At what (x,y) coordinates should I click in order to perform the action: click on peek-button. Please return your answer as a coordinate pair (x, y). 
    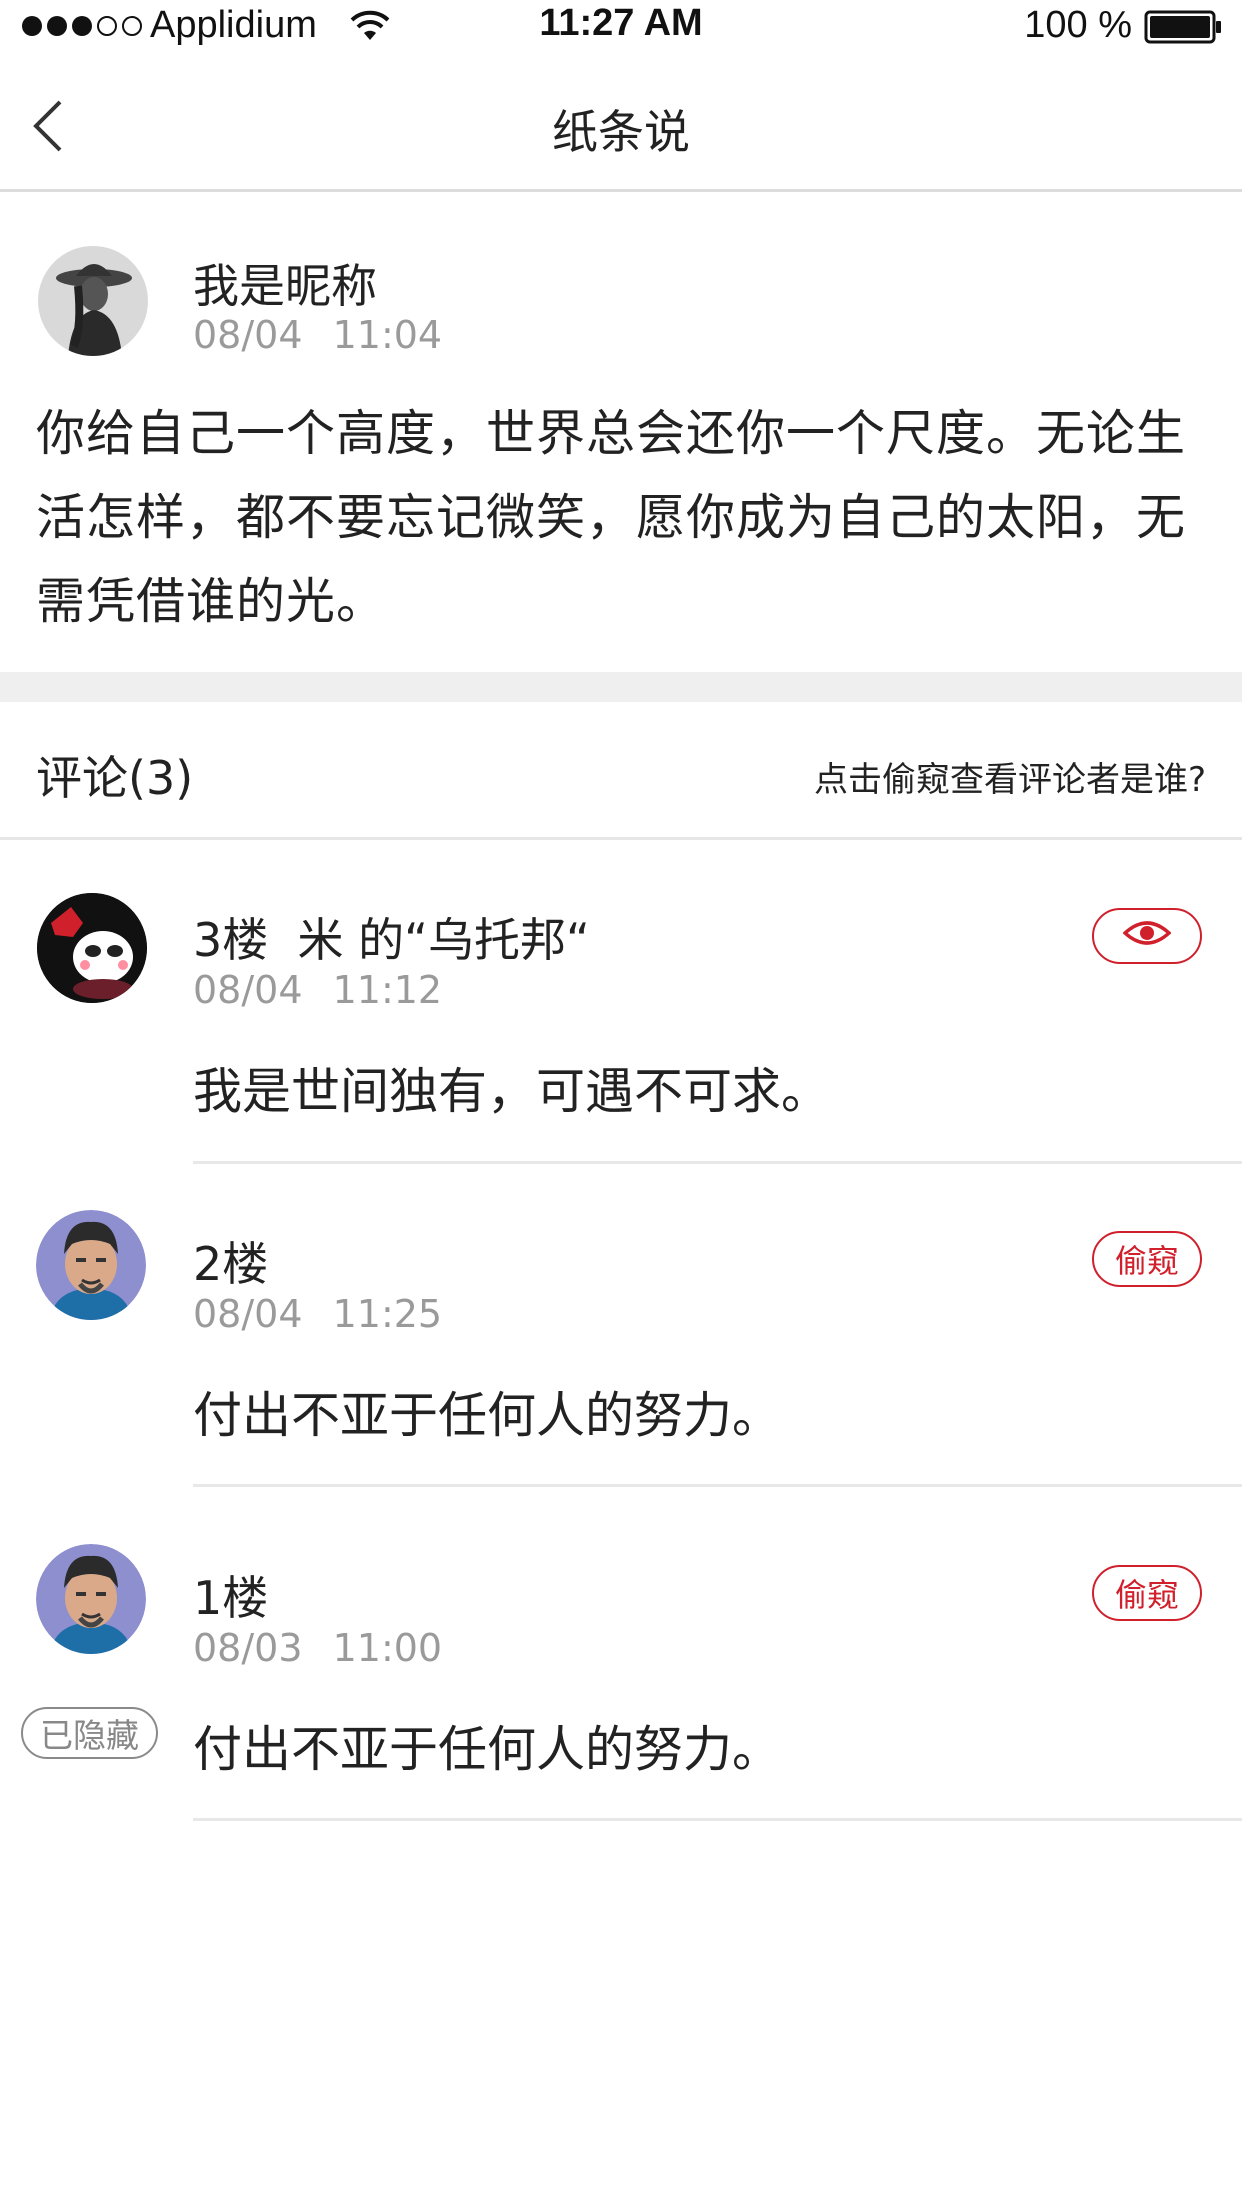
    Looking at the image, I should click on (1147, 936).